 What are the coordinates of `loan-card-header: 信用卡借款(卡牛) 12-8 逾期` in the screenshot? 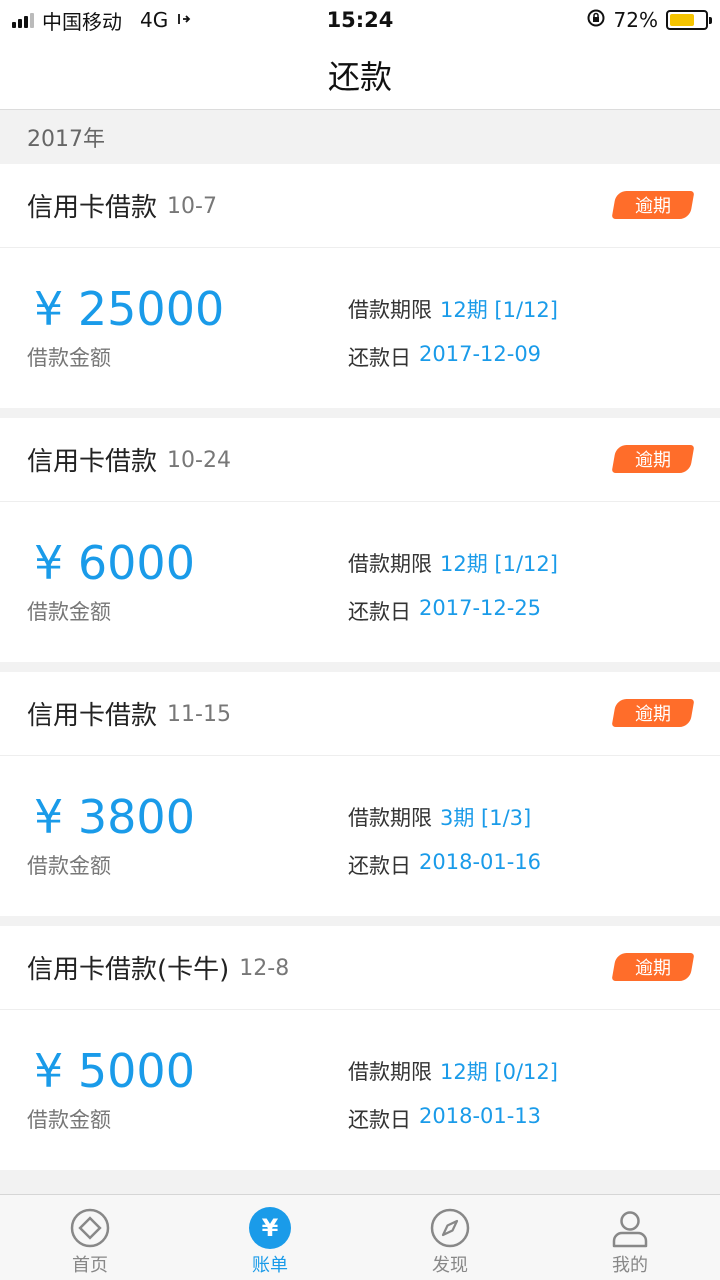 It's located at (360, 968).